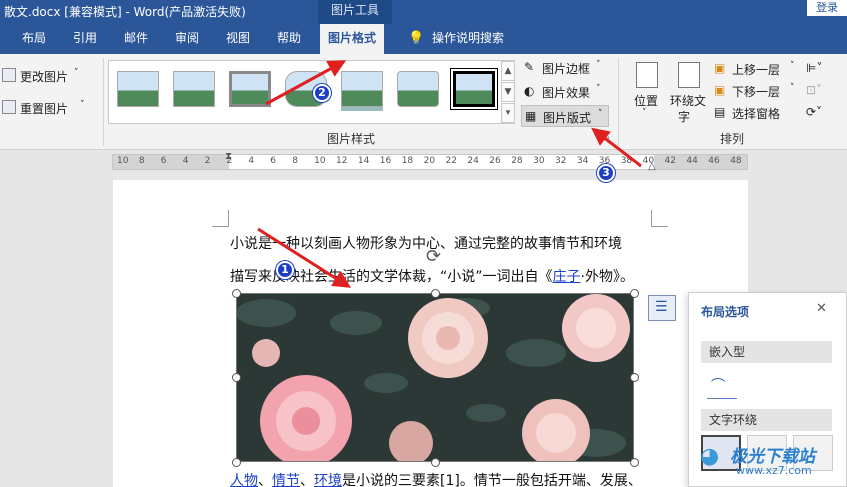 The image size is (847, 487). What do you see at coordinates (34, 39) in the screenshot?
I see `tab-layout: 布局` at bounding box center [34, 39].